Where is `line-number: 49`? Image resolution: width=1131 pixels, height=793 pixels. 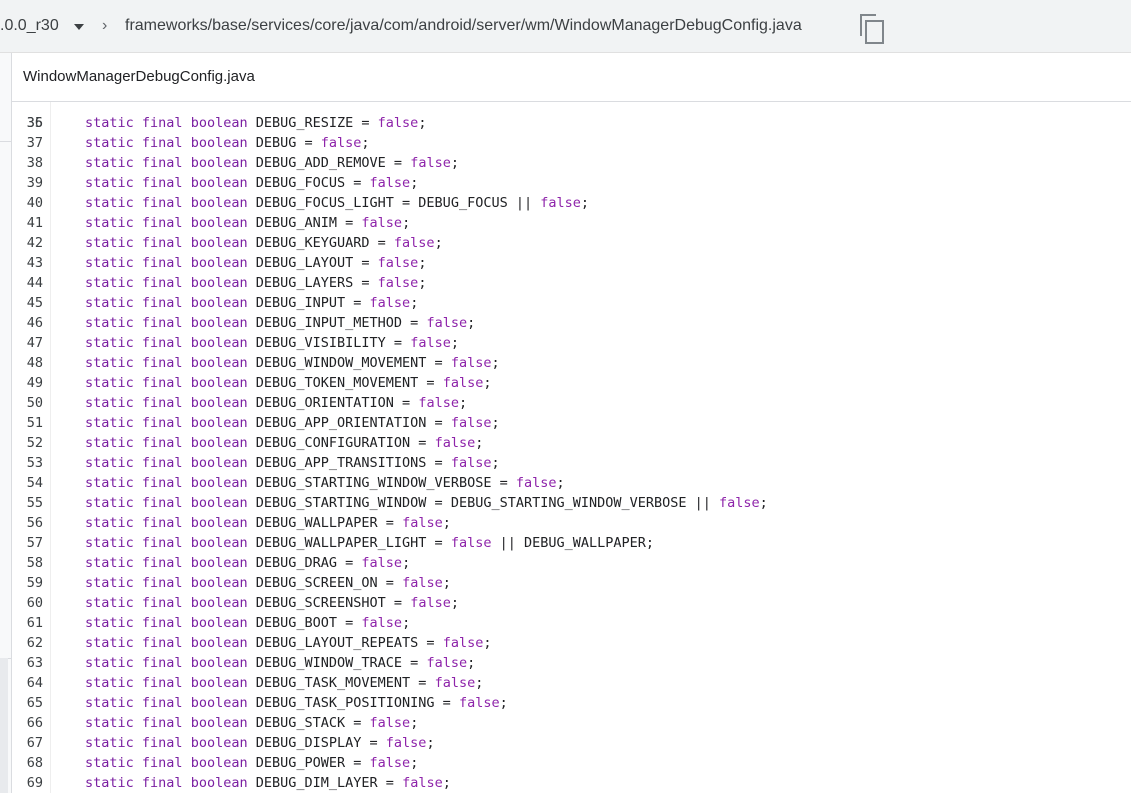 line-number: 49 is located at coordinates (27, 383).